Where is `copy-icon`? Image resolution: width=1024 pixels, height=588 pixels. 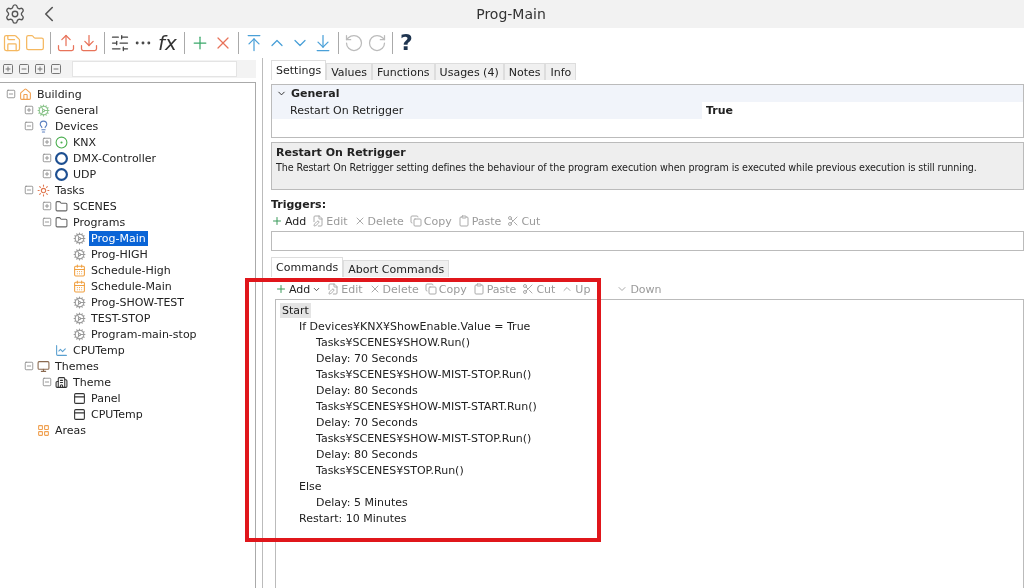 copy-icon is located at coordinates (430, 289).